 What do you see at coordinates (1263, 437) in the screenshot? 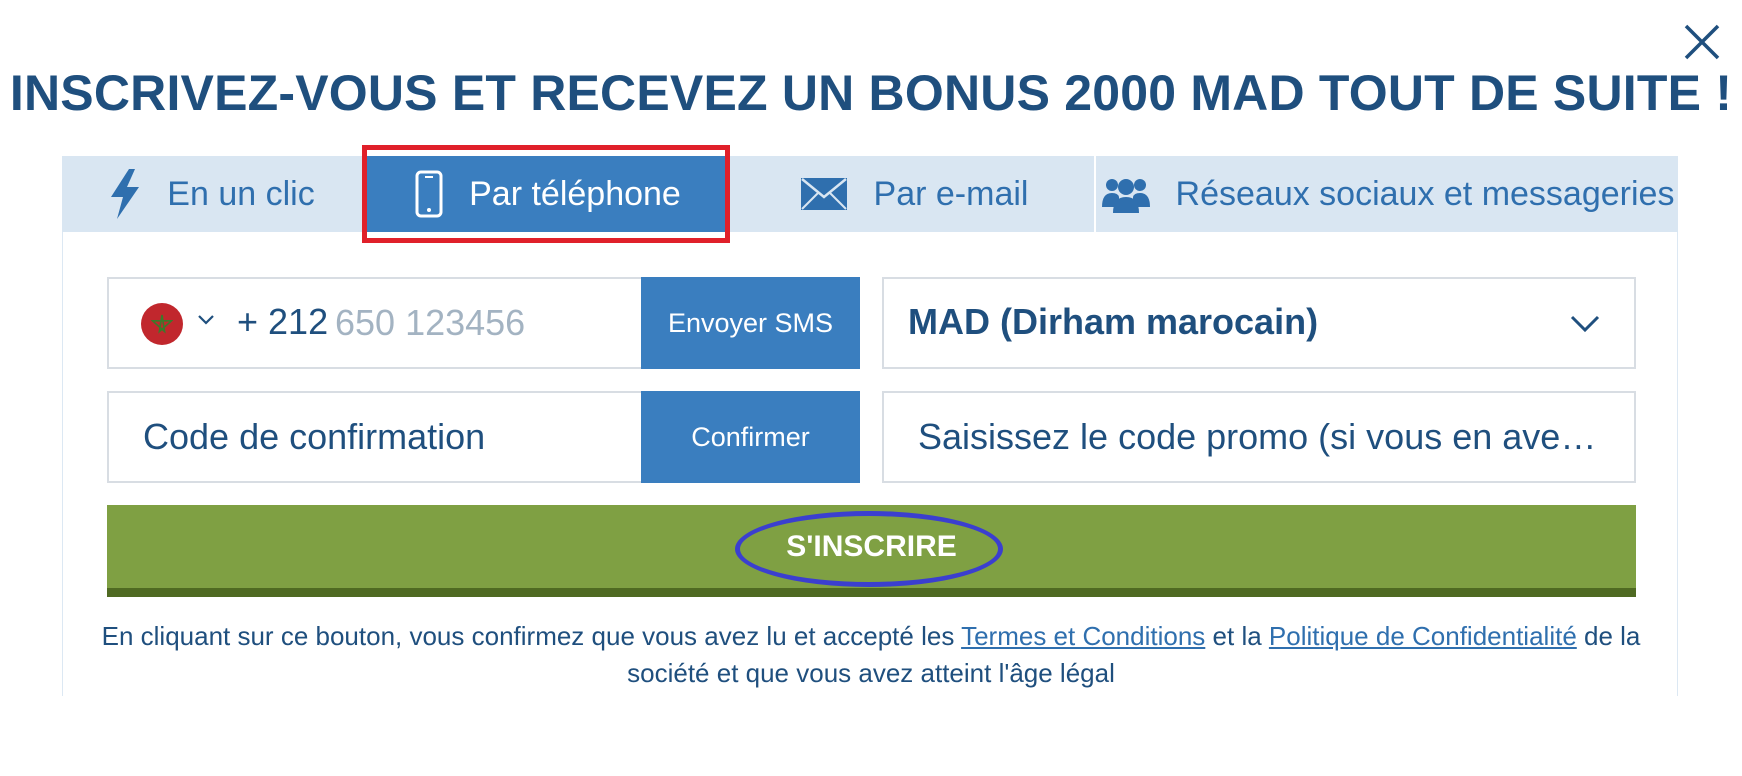
I see `promo-code-input` at bounding box center [1263, 437].